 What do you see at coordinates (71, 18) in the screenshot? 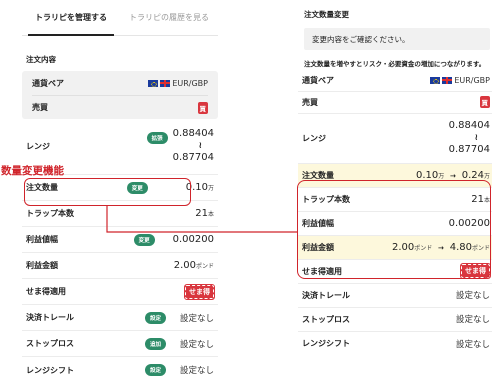
I see `tab-manage: トラリピを管理する` at bounding box center [71, 18].